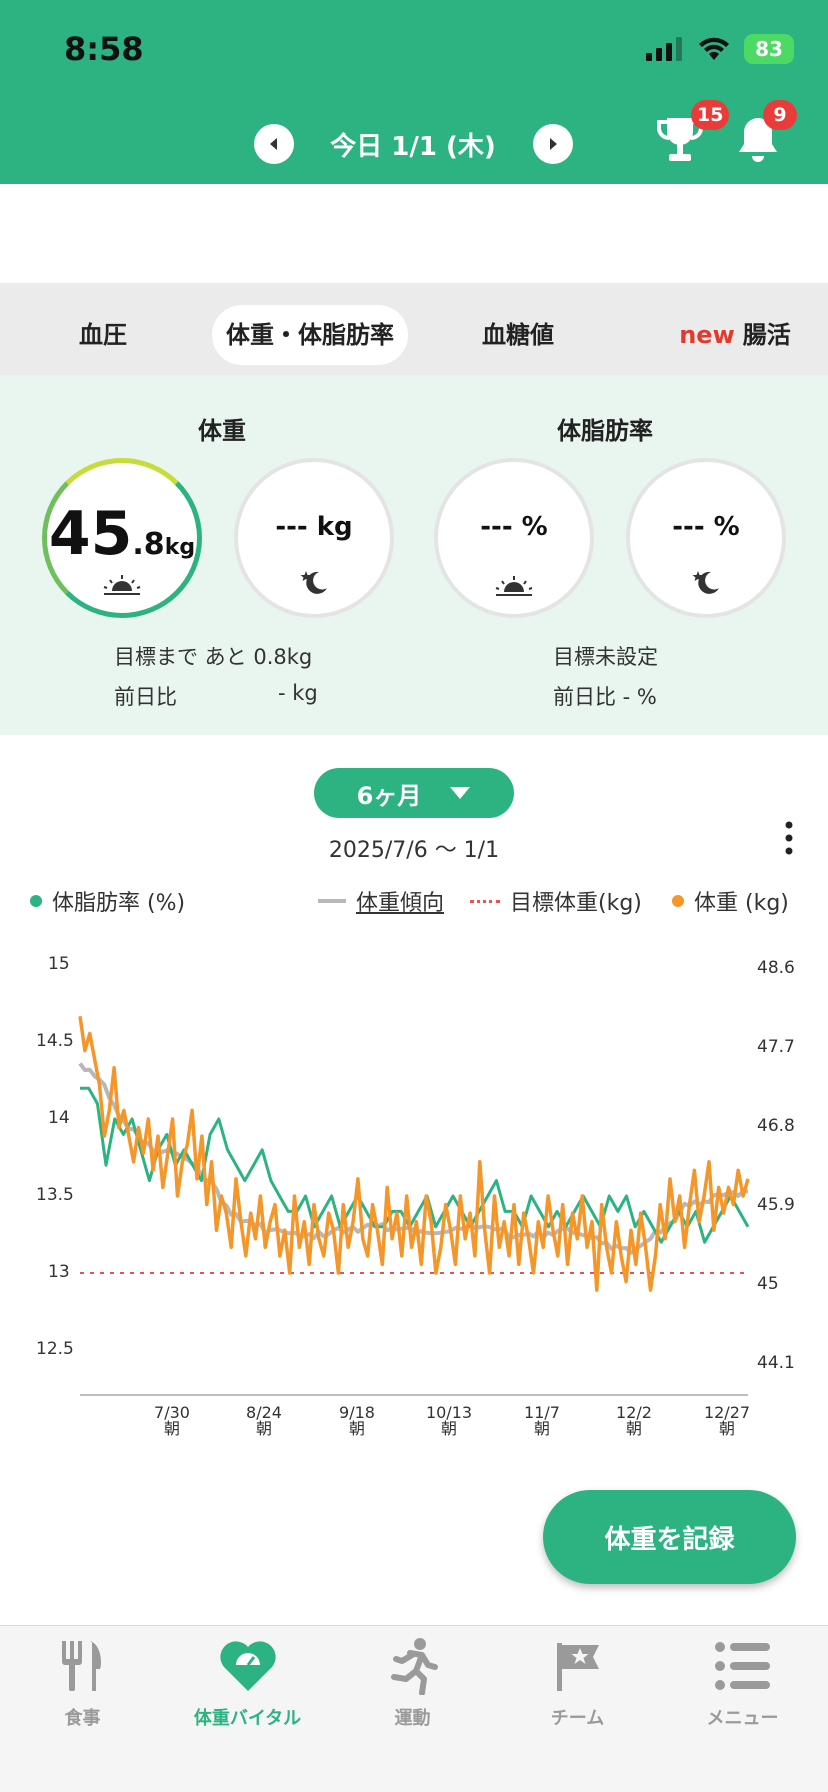 The width and height of the screenshot is (828, 1792). Describe the element at coordinates (400, 903) in the screenshot. I see `legend-label: 体重傾向` at that location.